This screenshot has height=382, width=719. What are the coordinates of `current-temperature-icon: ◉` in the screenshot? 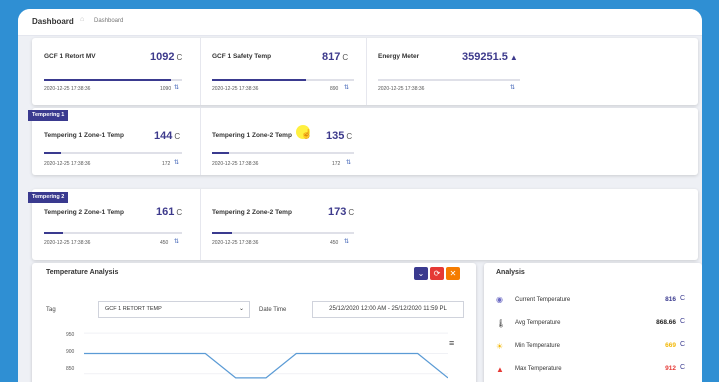 It's located at (499, 299).